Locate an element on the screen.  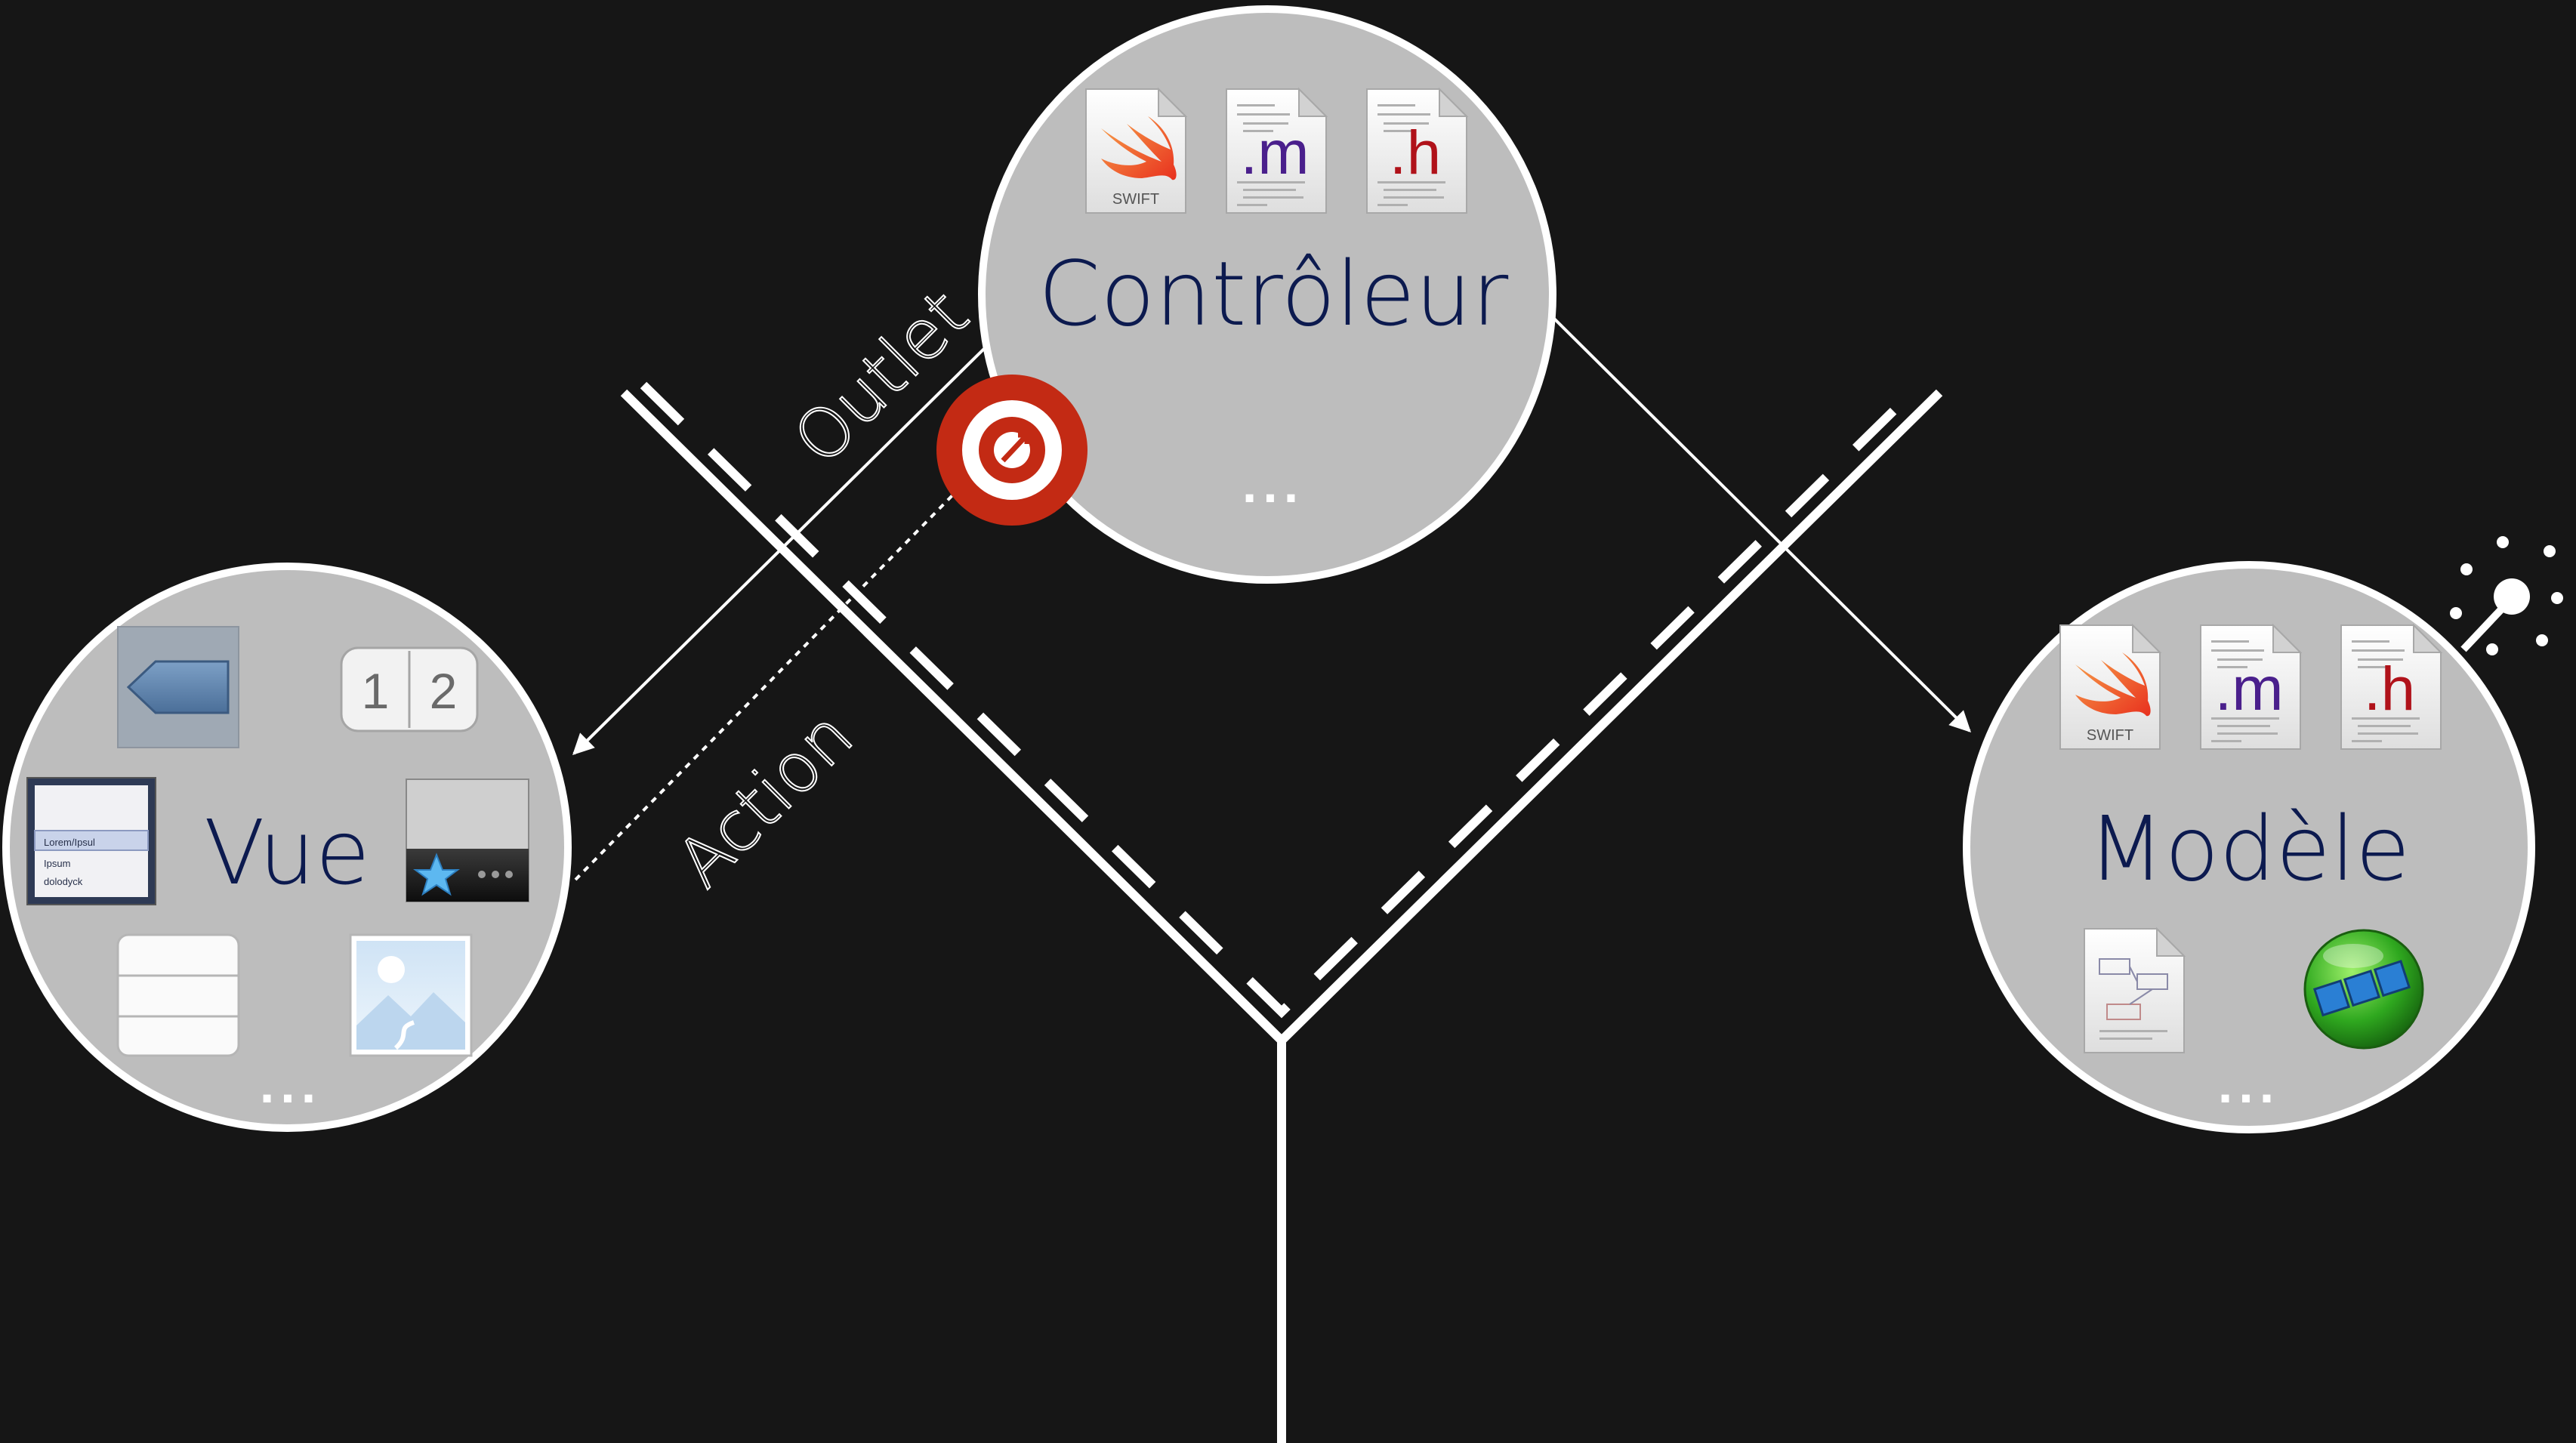
segment-1-text: 1 is located at coordinates (376, 691).